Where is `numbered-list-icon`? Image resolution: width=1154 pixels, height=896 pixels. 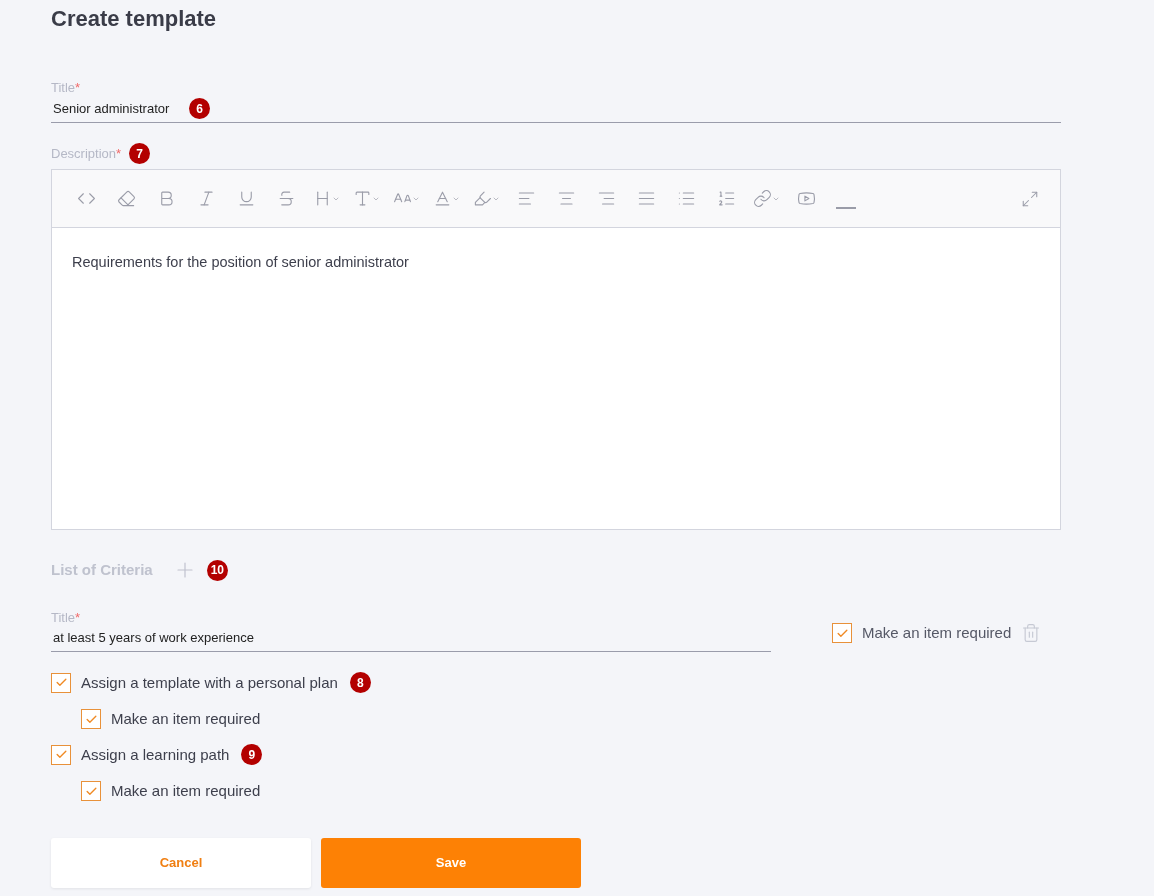
numbered-list-icon is located at coordinates (726, 198).